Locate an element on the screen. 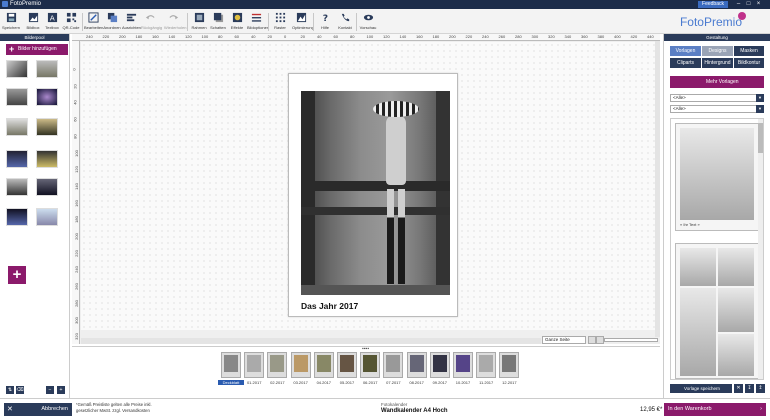  zoom-slider is located at coordinates (631, 340).